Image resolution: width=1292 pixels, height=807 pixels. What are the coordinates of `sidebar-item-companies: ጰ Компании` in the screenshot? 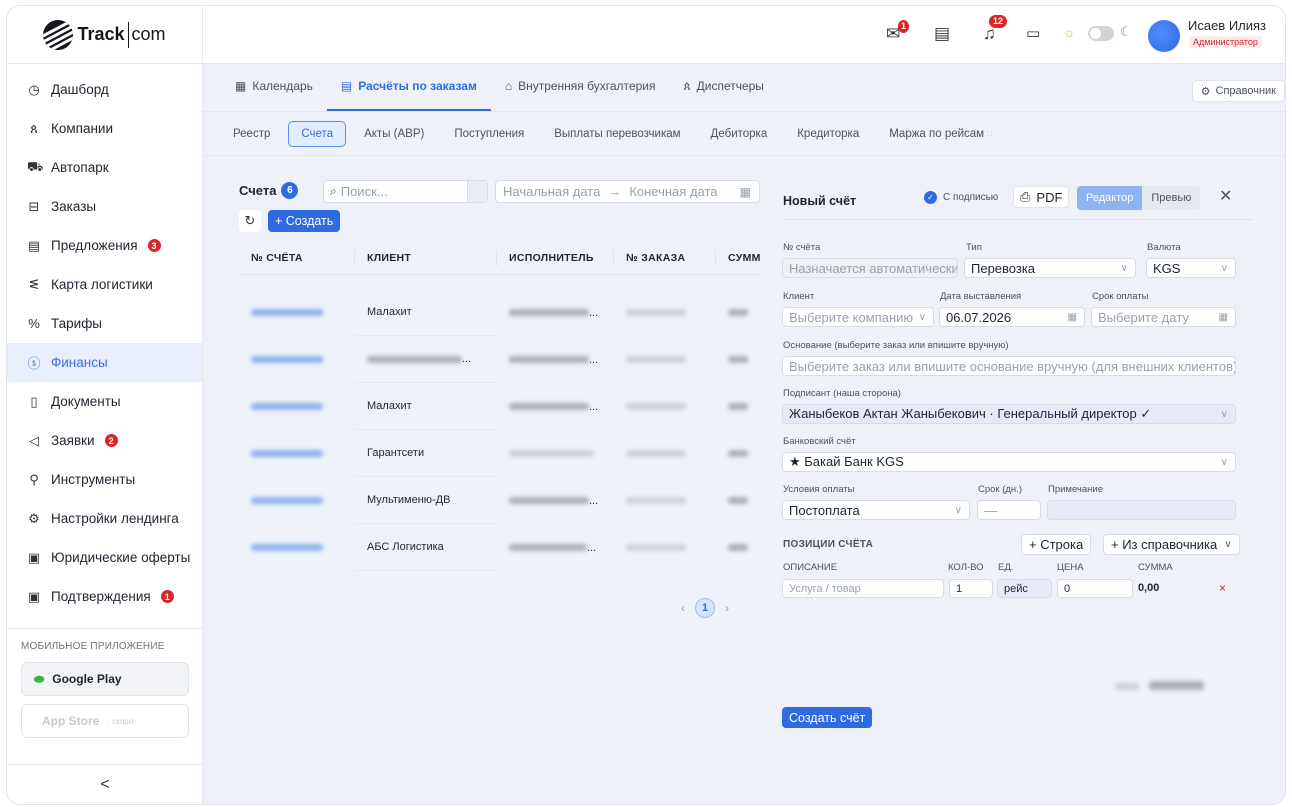 It's located at (104, 128).